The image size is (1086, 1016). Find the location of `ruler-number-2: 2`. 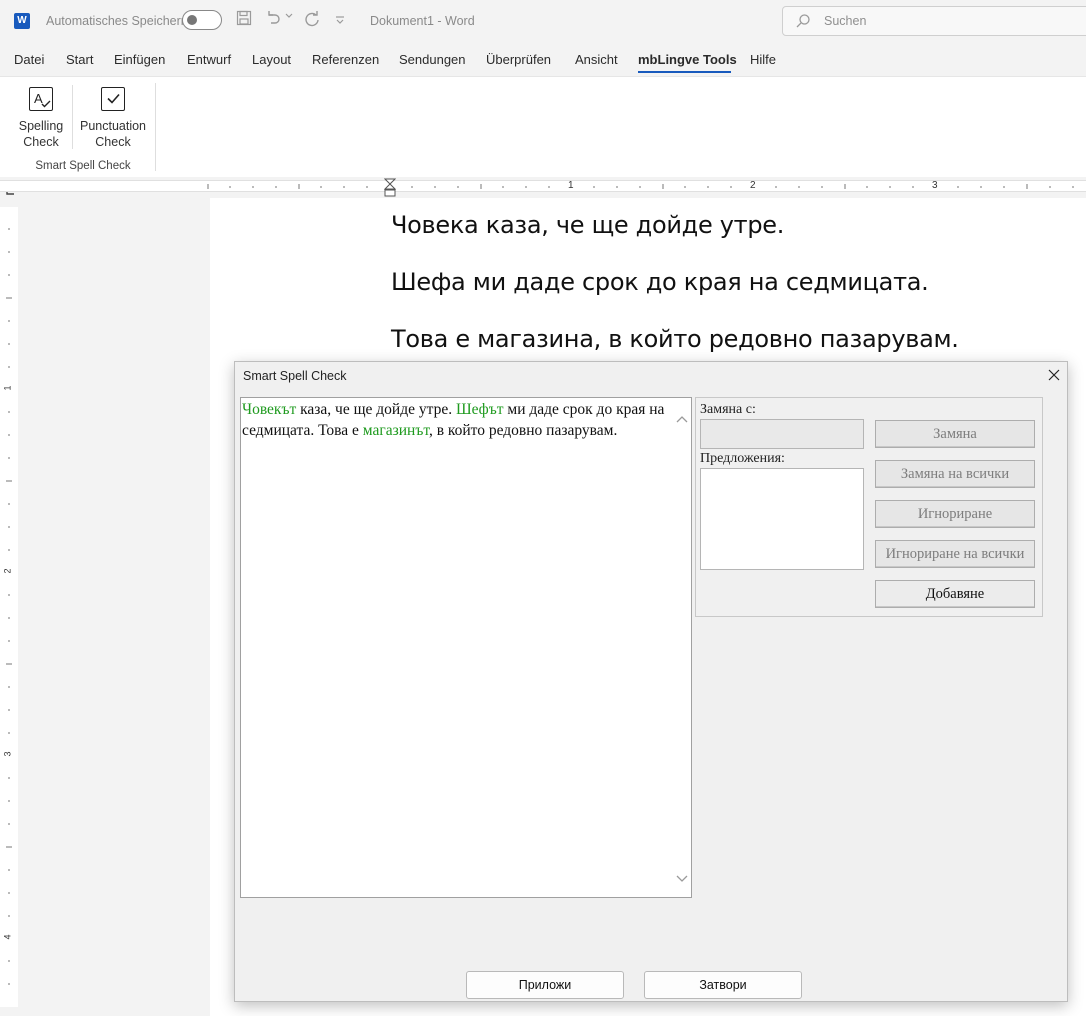

ruler-number-2: 2 is located at coordinates (753, 185).